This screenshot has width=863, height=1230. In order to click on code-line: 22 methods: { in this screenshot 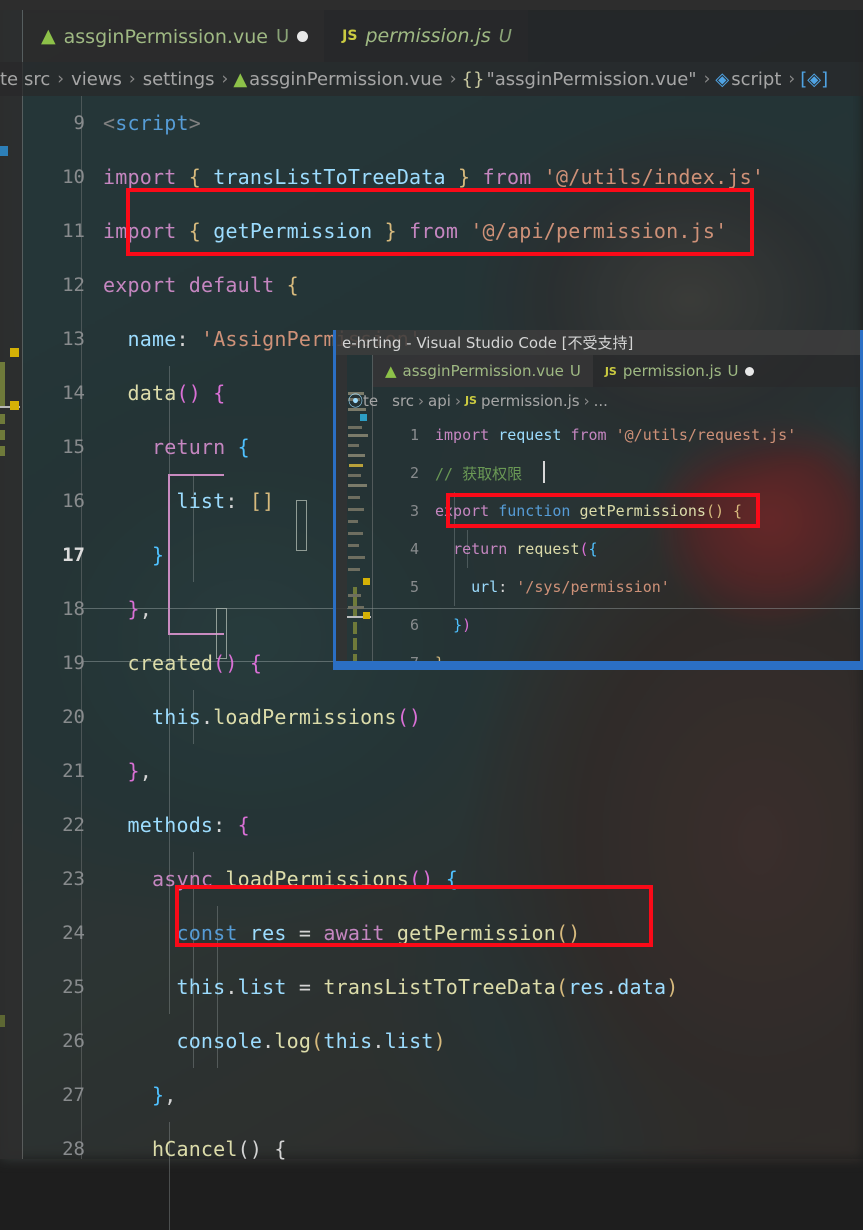, I will do `click(443, 825)`.